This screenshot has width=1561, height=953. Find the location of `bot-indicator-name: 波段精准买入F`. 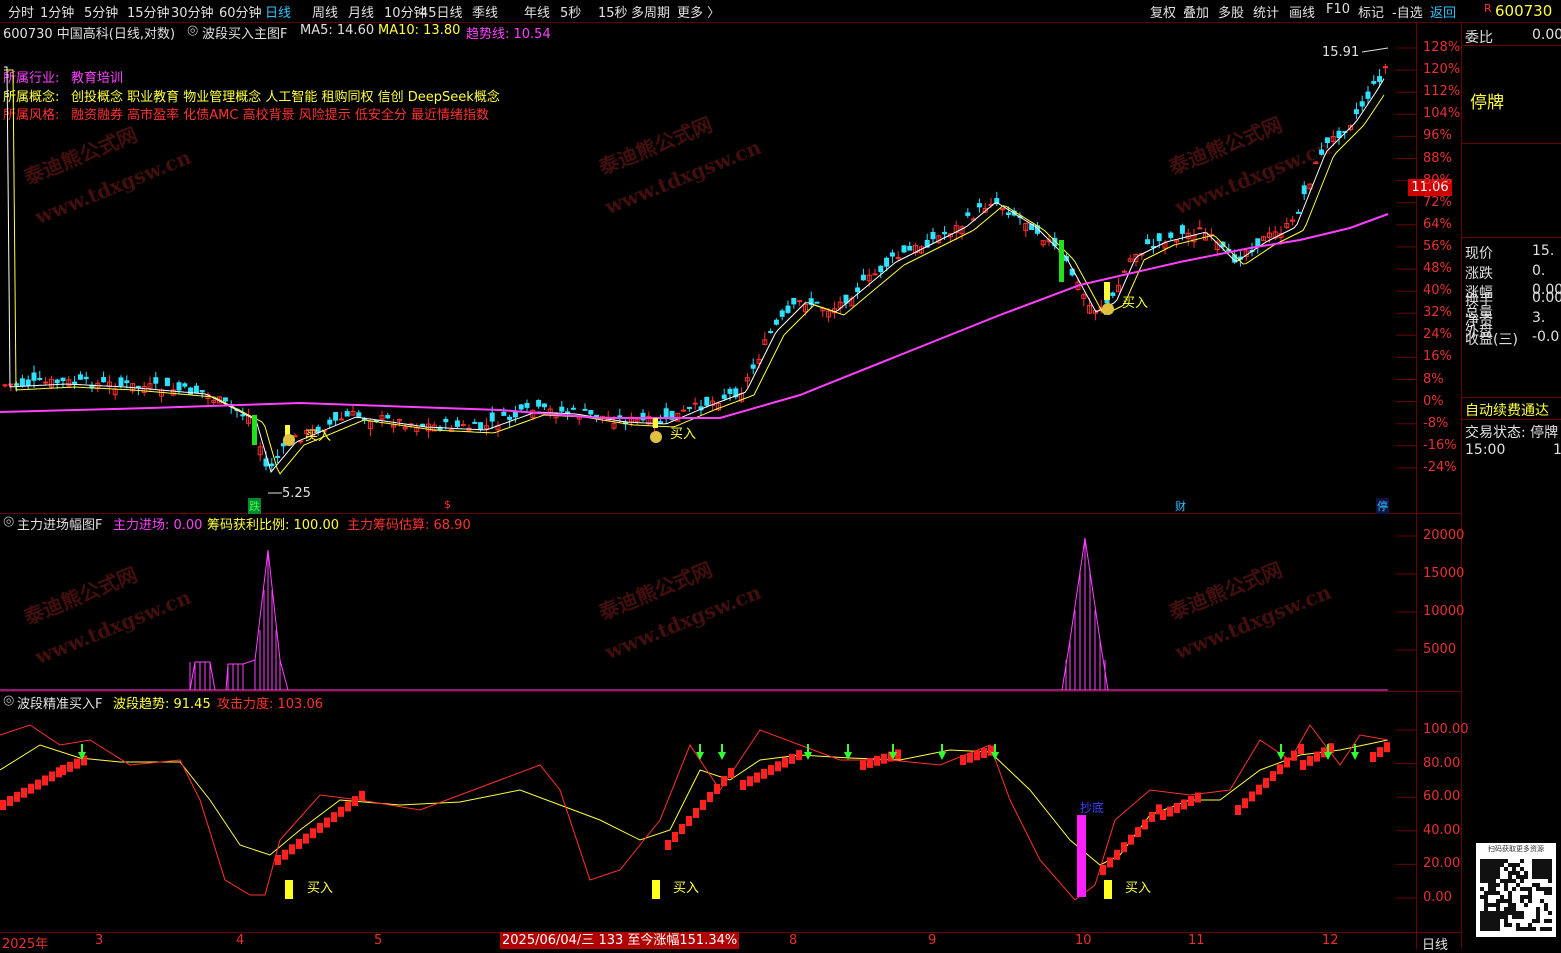

bot-indicator-name: 波段精准买入F is located at coordinates (59, 702).